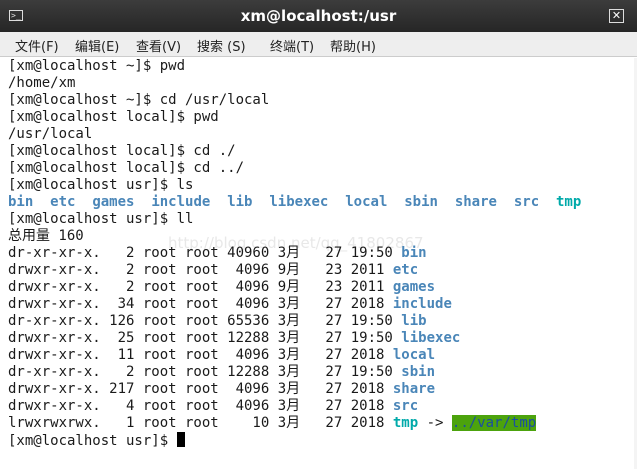  I want to click on title-bar: >_ xm@localhost:/usr ✕, so click(318, 16).